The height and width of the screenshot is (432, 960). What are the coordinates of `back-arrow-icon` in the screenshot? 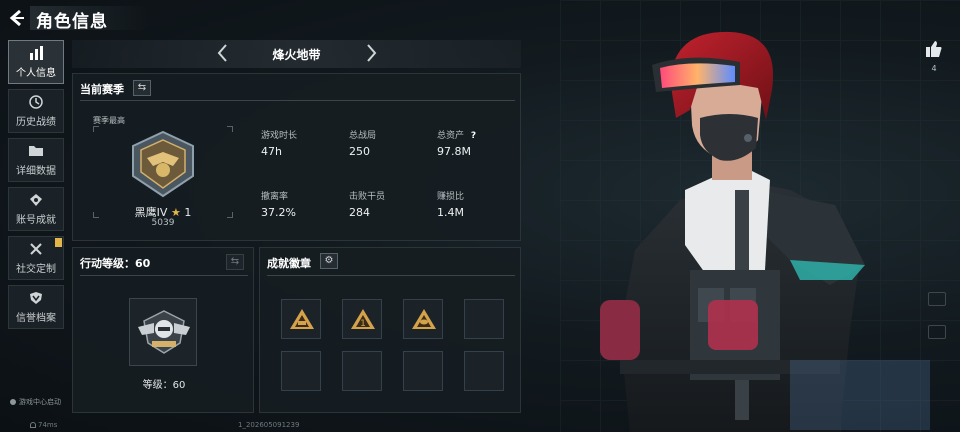 It's located at (16, 18).